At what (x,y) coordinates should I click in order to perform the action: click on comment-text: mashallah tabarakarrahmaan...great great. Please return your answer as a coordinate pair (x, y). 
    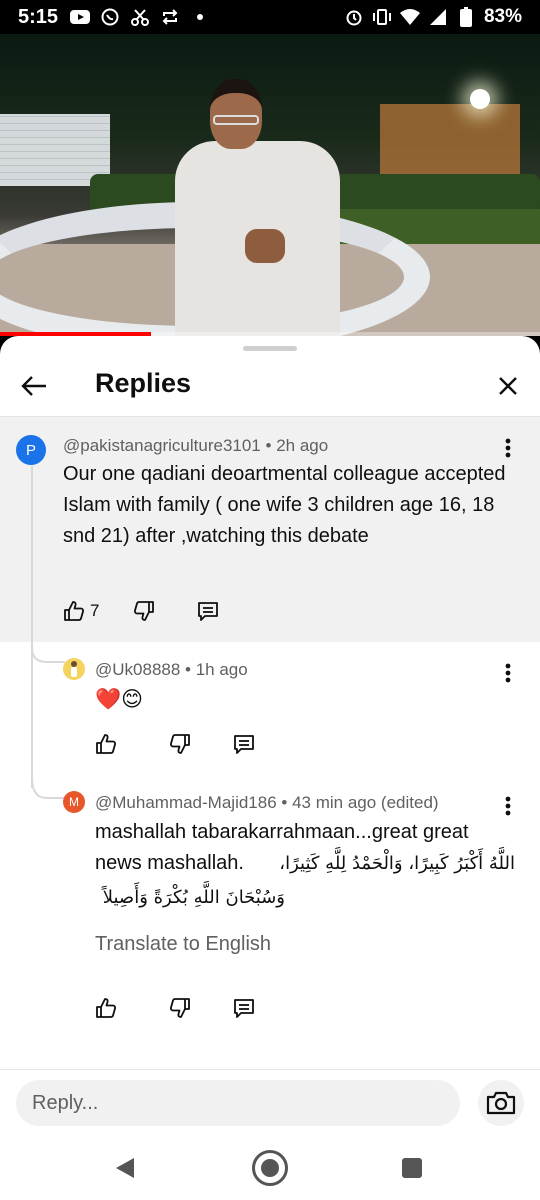
    Looking at the image, I should click on (282, 832).